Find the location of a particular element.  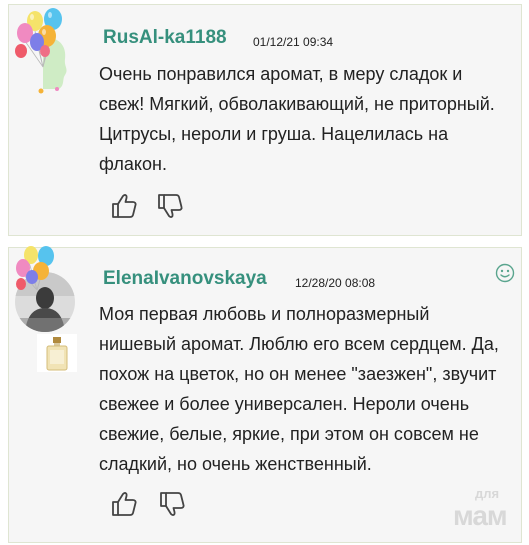

smile-icon is located at coordinates (505, 273).